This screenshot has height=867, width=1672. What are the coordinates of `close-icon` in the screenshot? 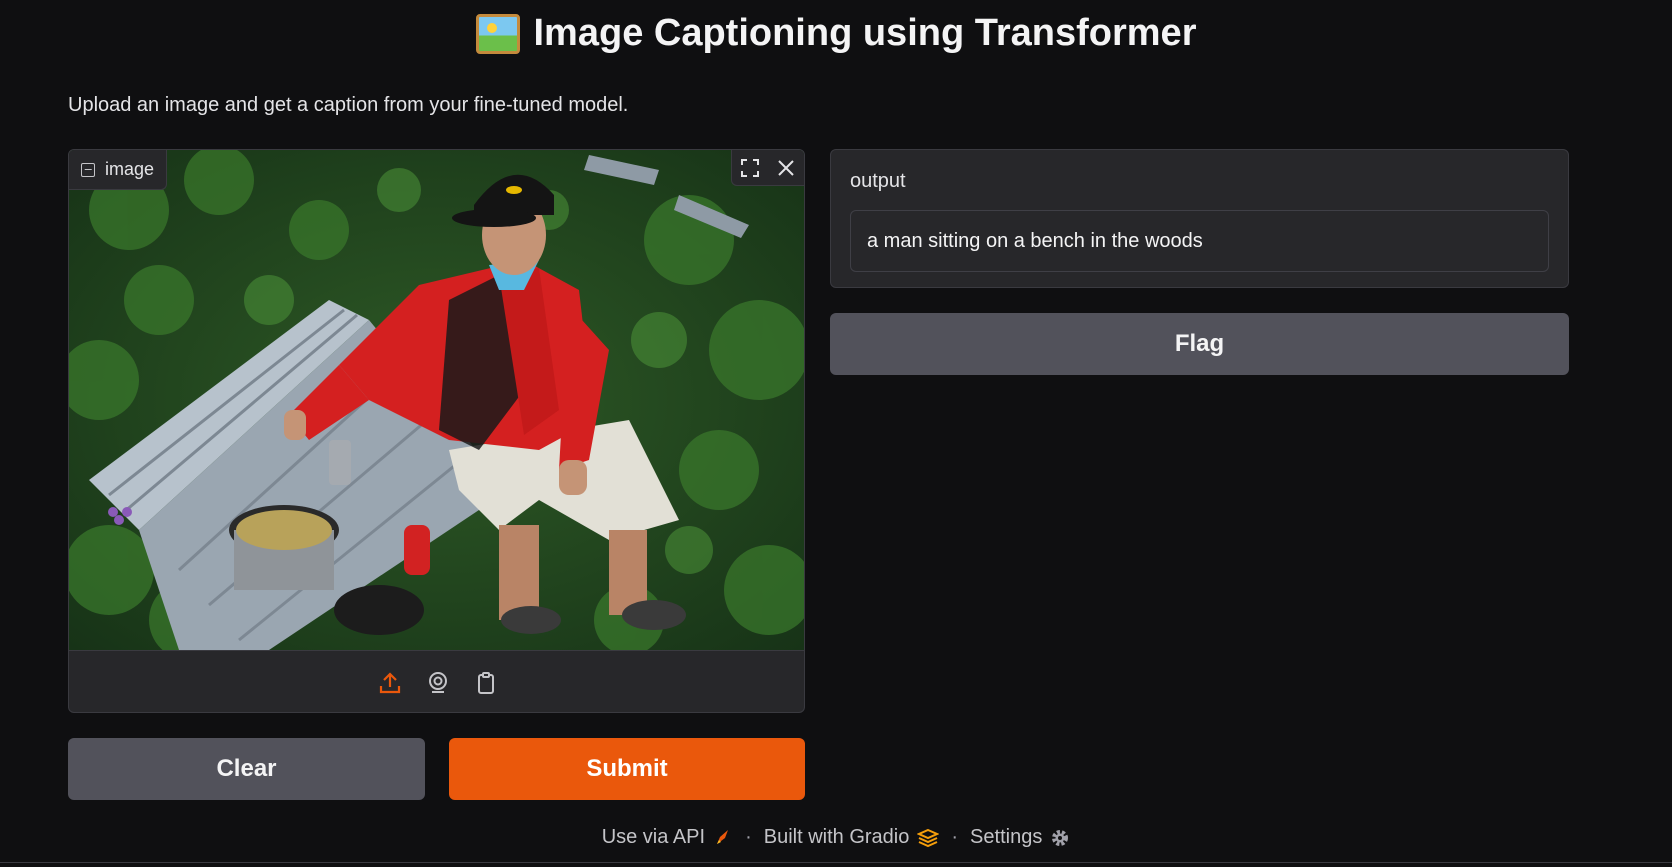 It's located at (786, 168).